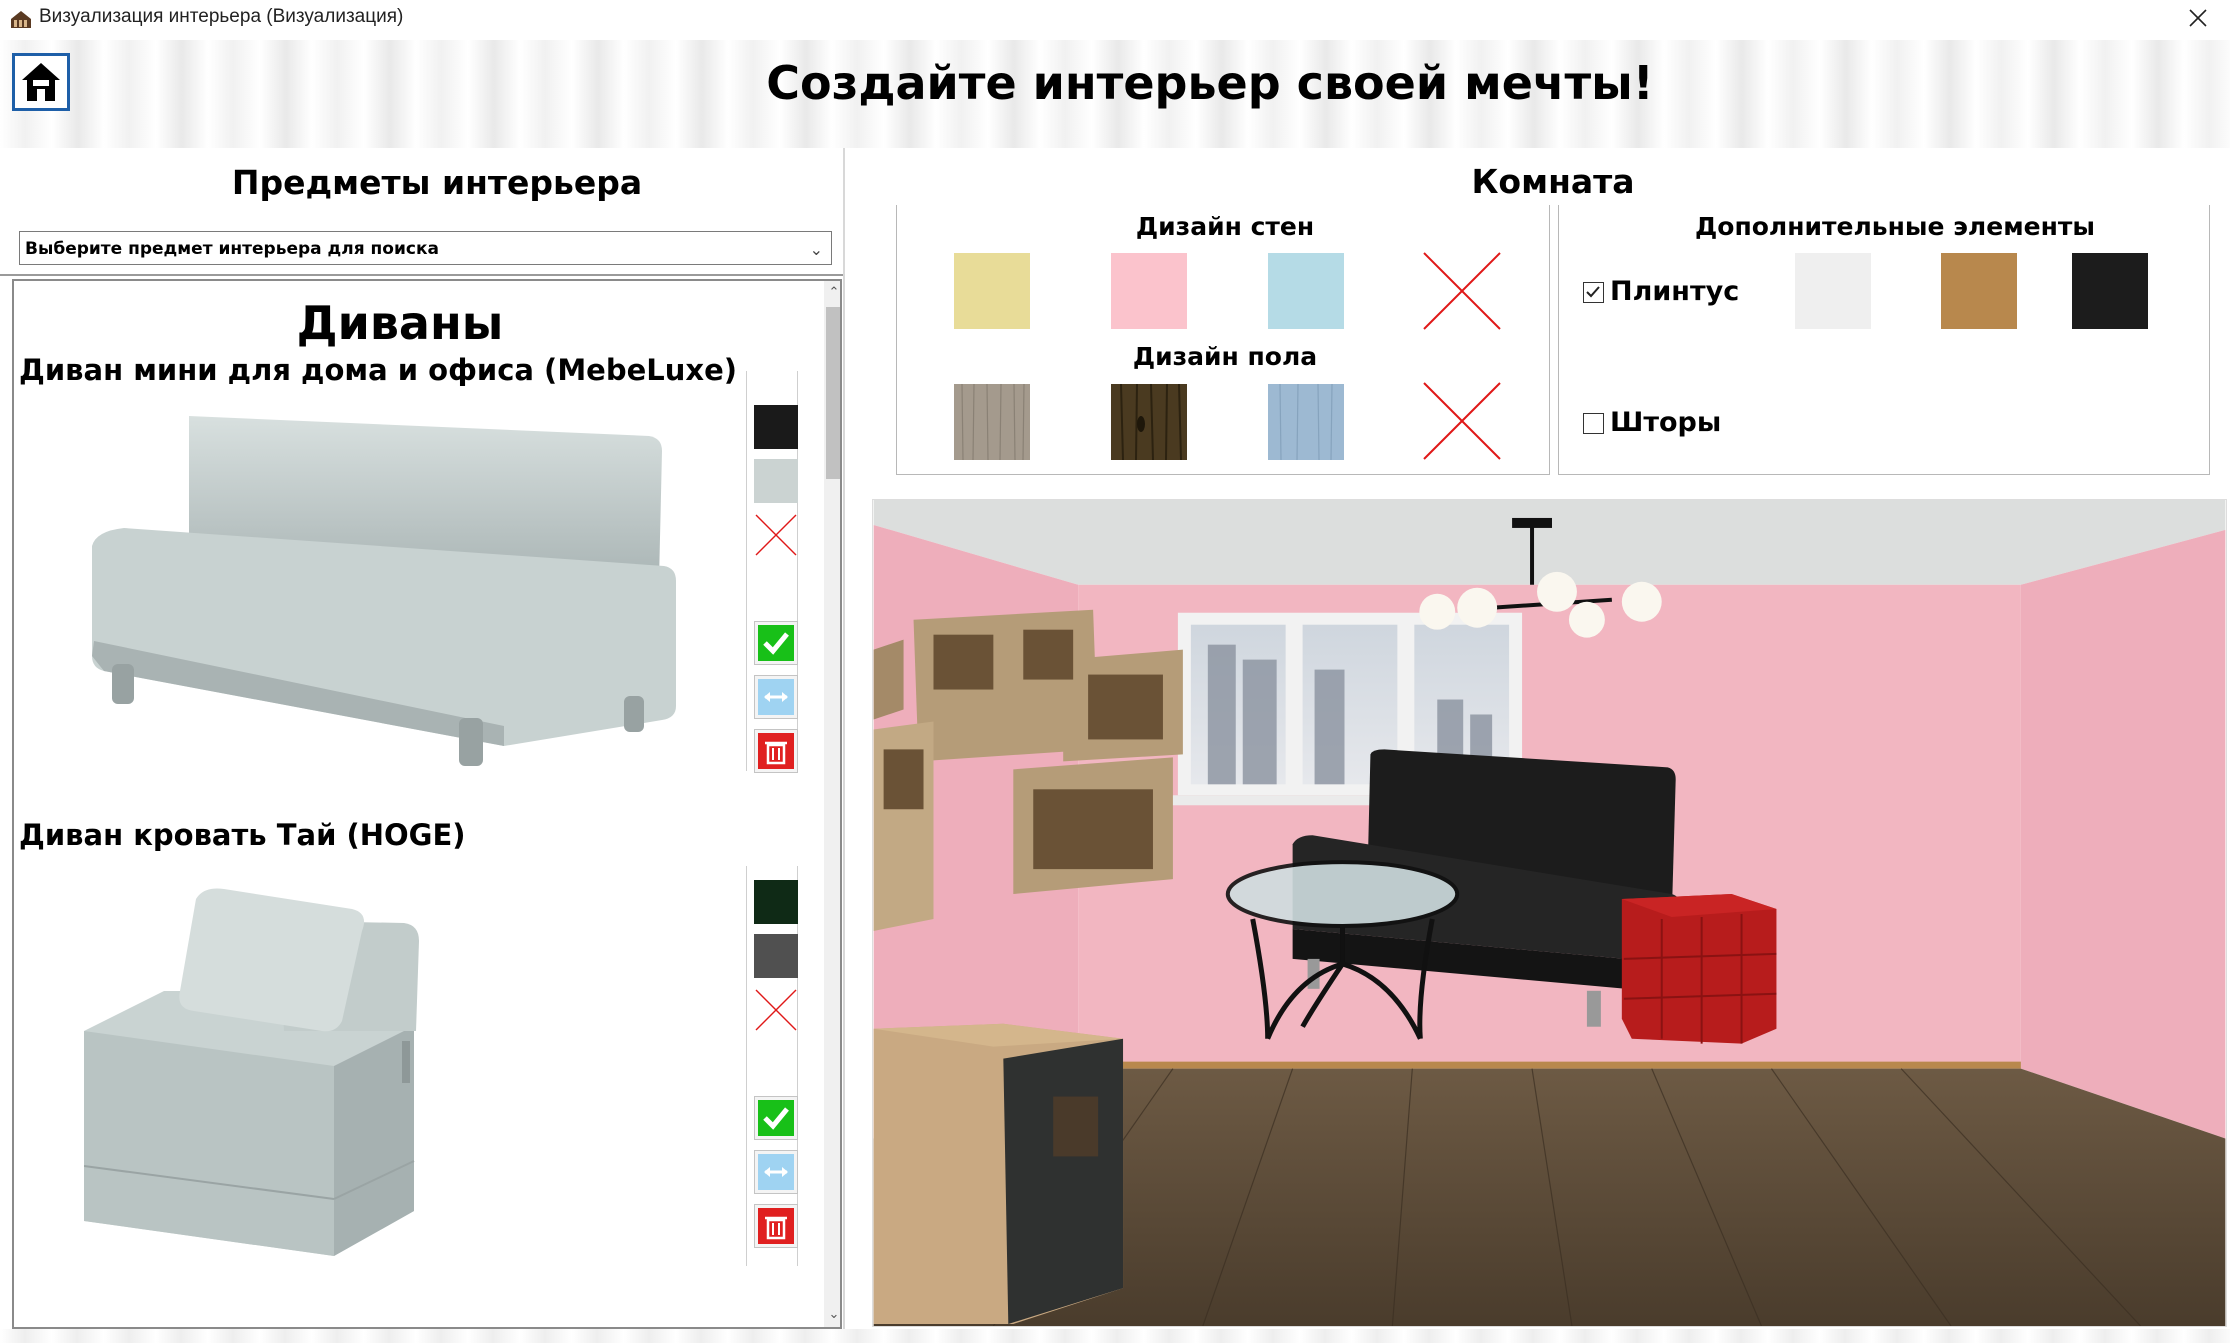 This screenshot has width=2230, height=1343. I want to click on curtains-checkbox, so click(1593, 423).